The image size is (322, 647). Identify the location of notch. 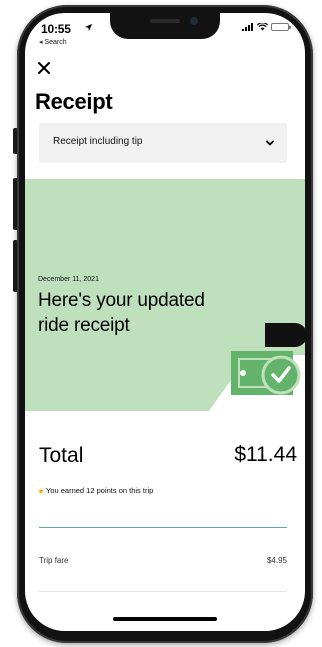
(165, 26).